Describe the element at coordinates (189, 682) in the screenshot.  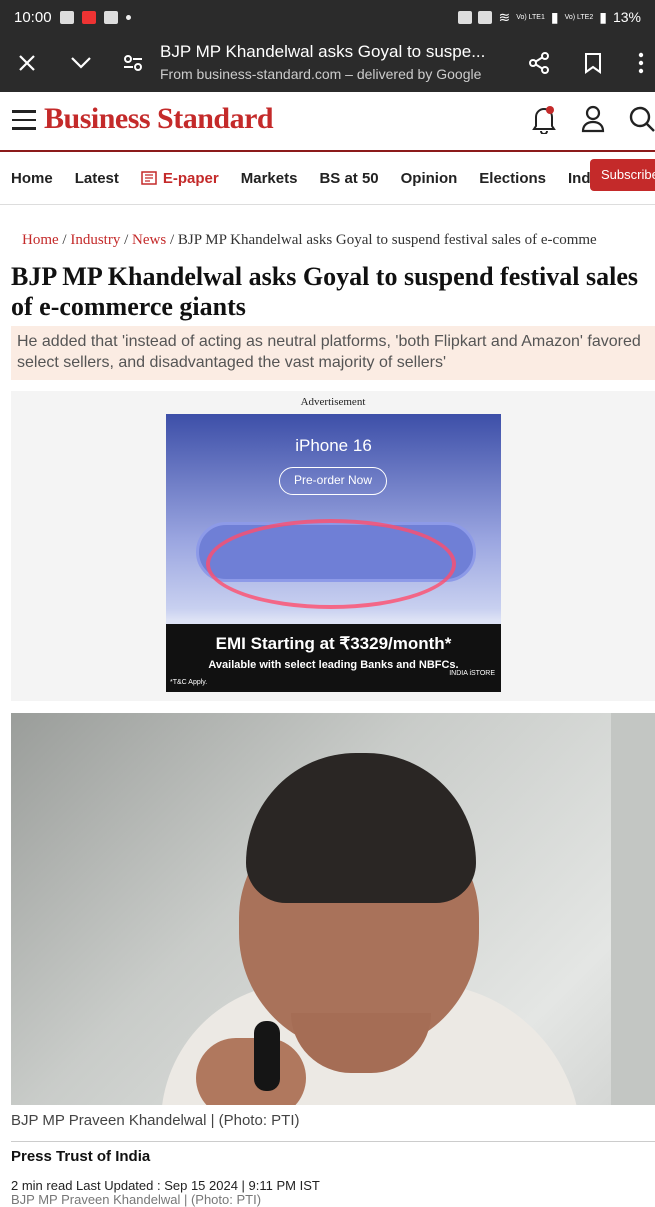
I see `ad-terms: *T&C Apply.` at that location.